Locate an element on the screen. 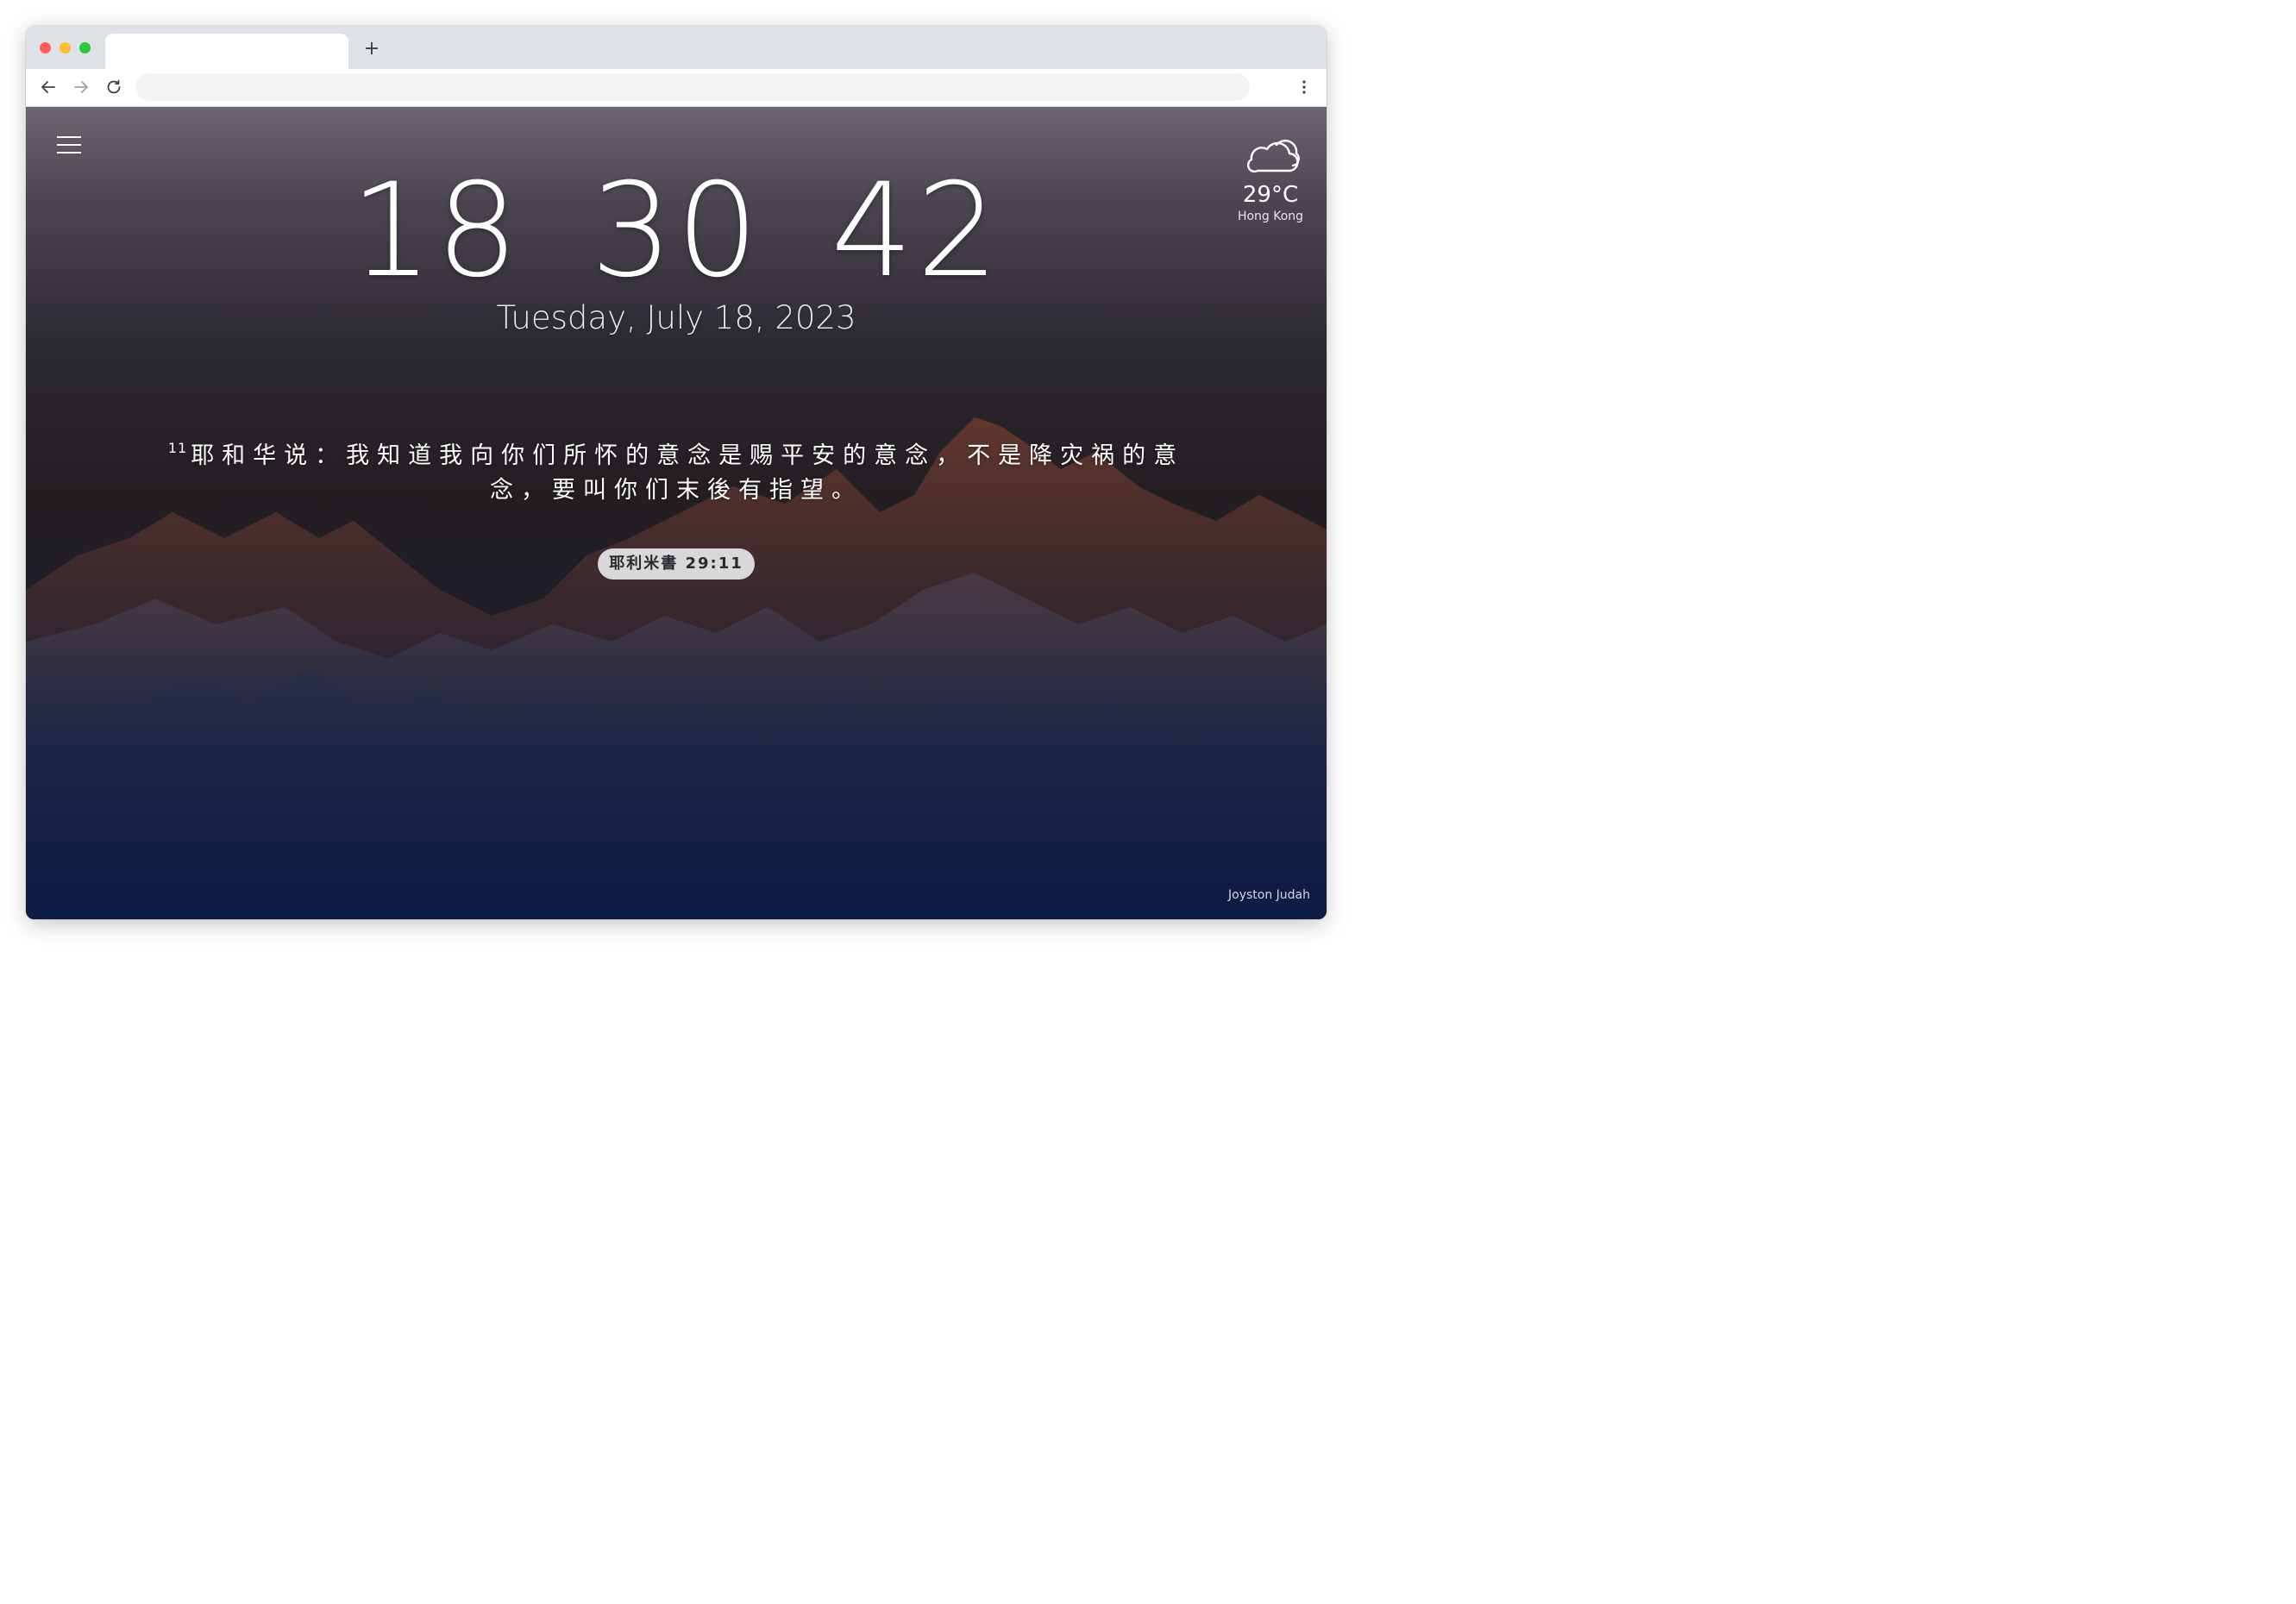  arrow-right-icon is located at coordinates (81, 87).